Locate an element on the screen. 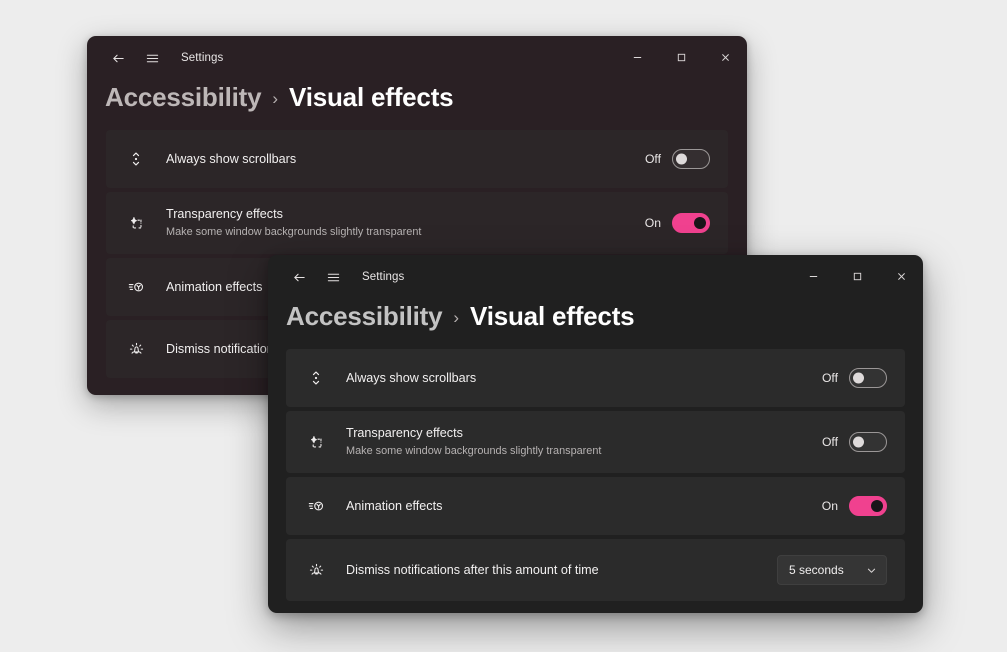 Image resolution: width=1007 pixels, height=652 pixels. minimize-button-front is located at coordinates (813, 276).